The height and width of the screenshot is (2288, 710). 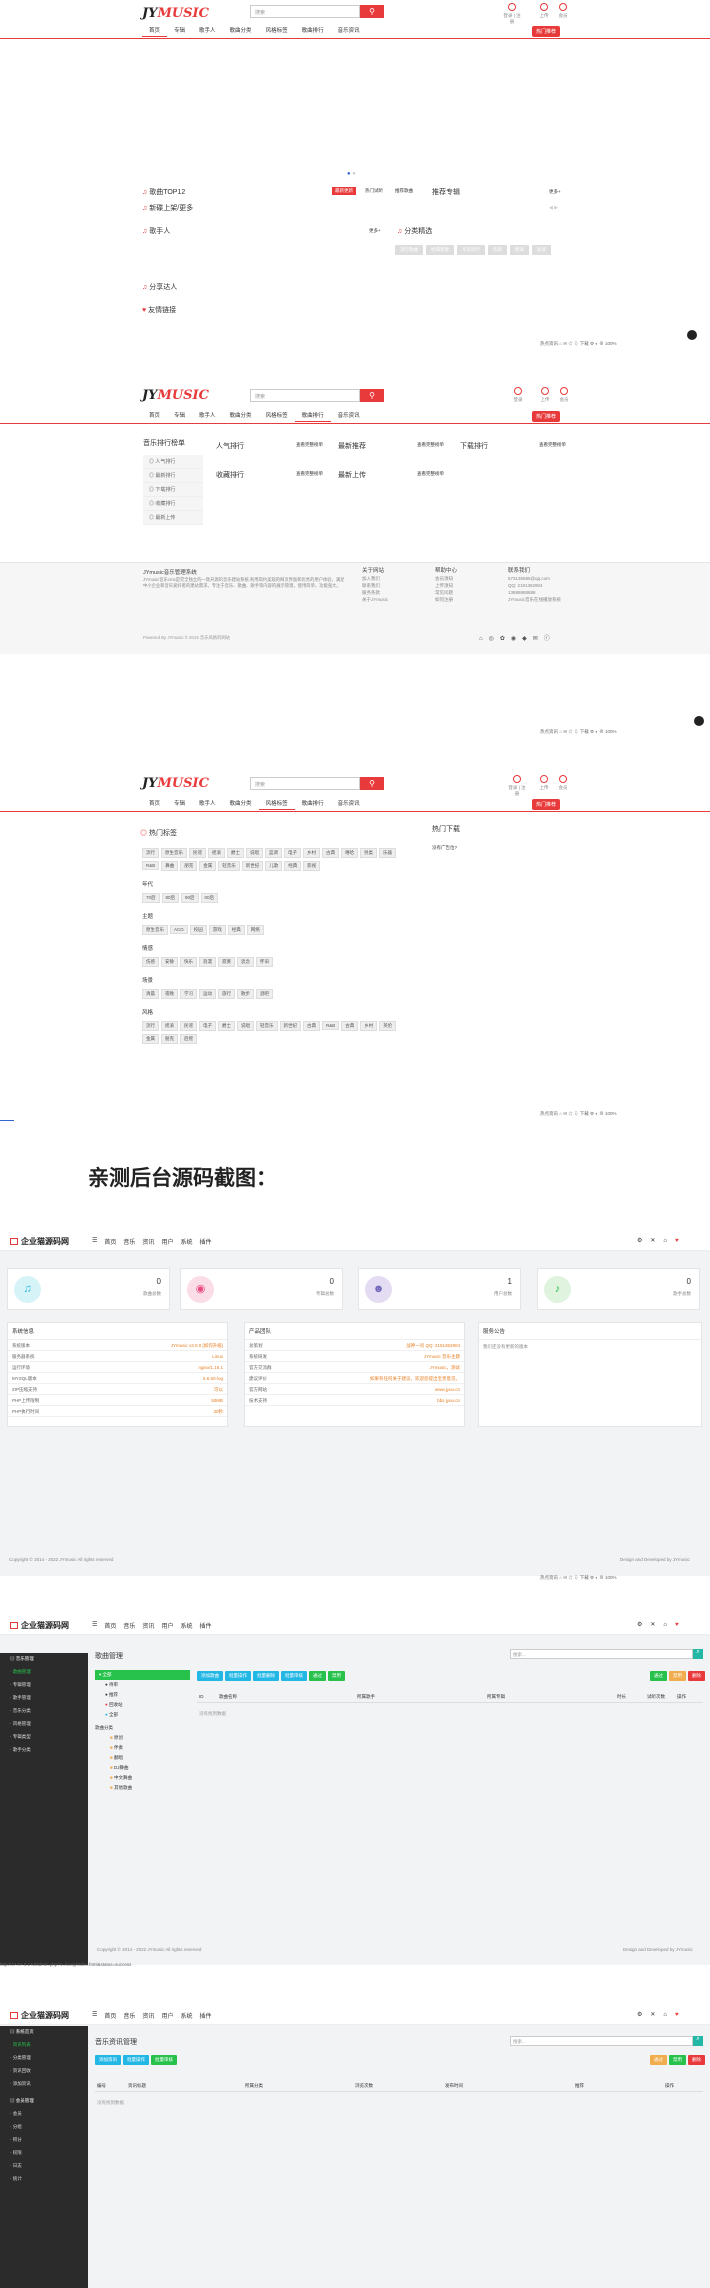 I want to click on tag-item: 浪漫, so click(x=207, y=962).